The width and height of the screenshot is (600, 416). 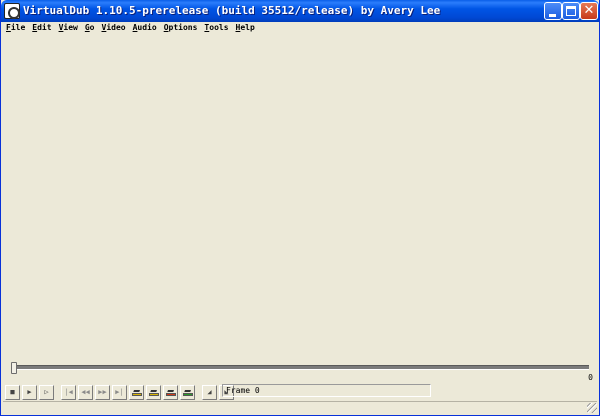 I want to click on next-scene-icon, so click(x=187, y=392).